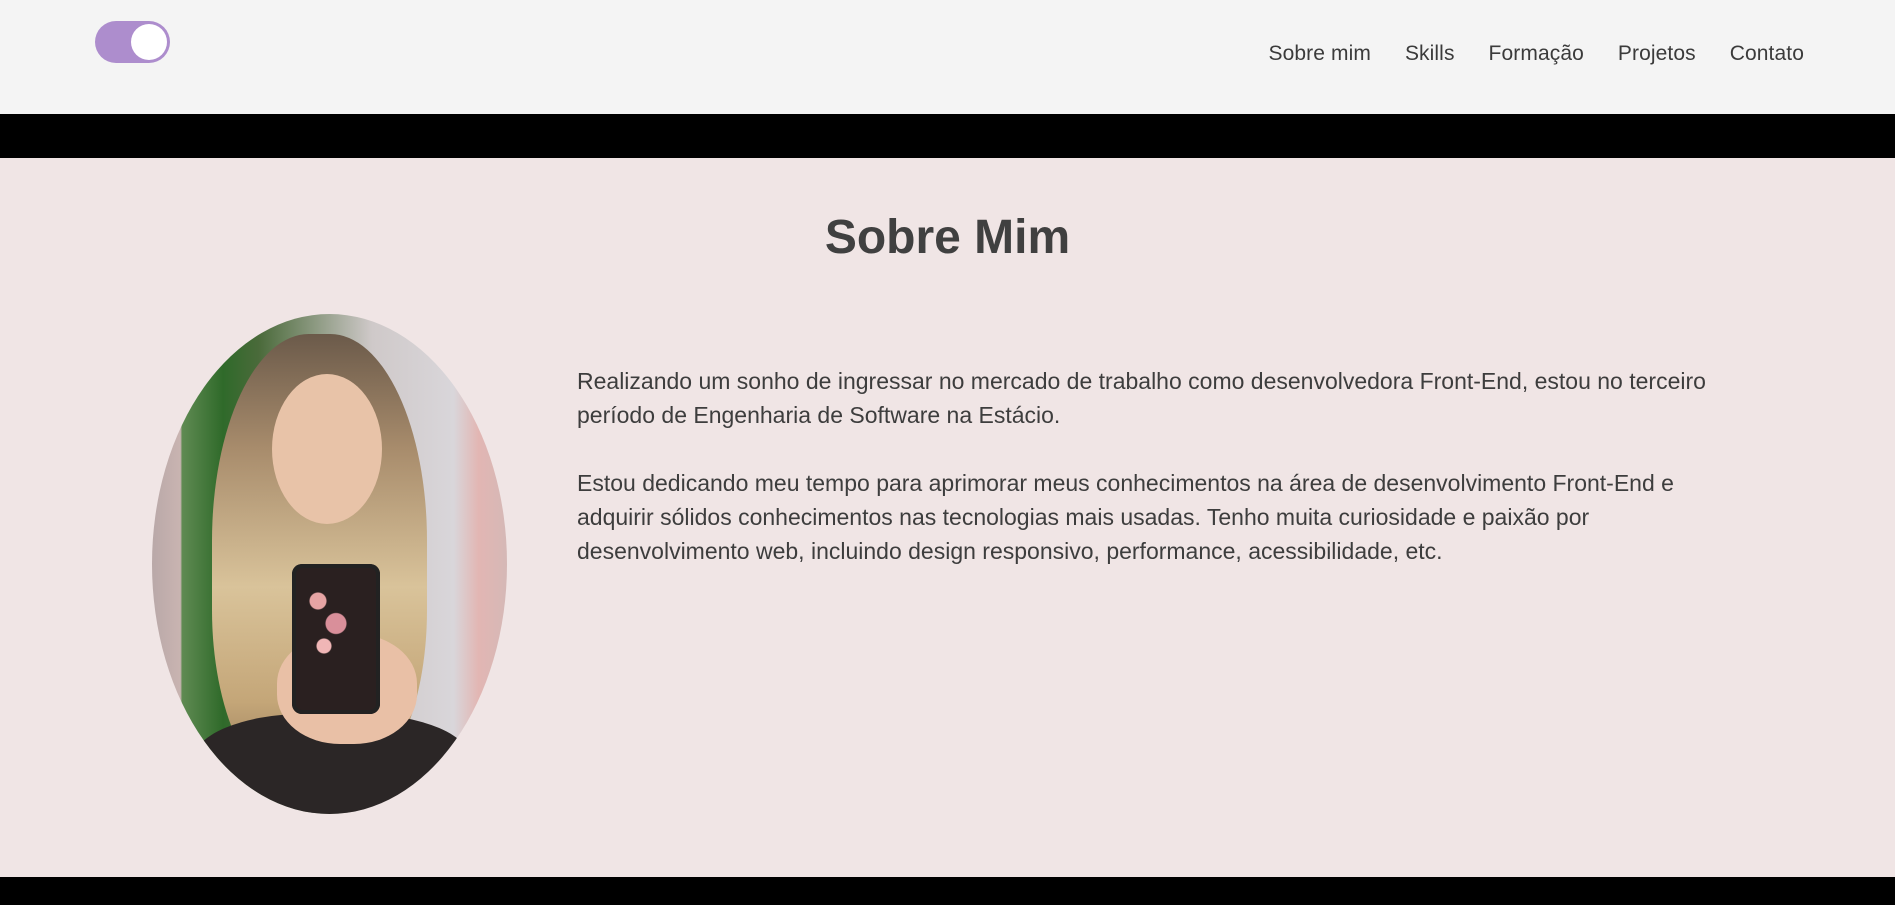 The image size is (1895, 905). What do you see at coordinates (1320, 54) in the screenshot?
I see `nav-sobre-mim: Sobre mim` at bounding box center [1320, 54].